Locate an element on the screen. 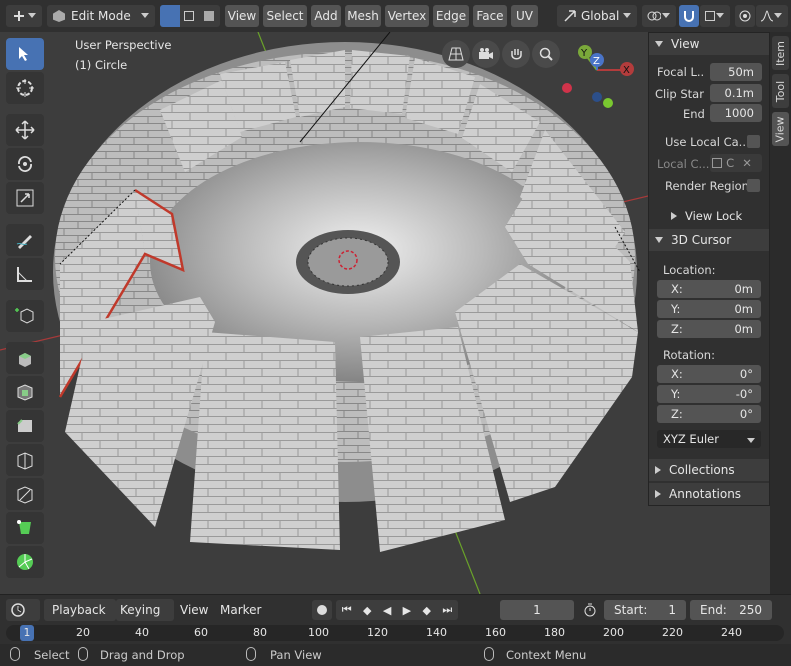  poly-build-tool is located at coordinates (25, 528).